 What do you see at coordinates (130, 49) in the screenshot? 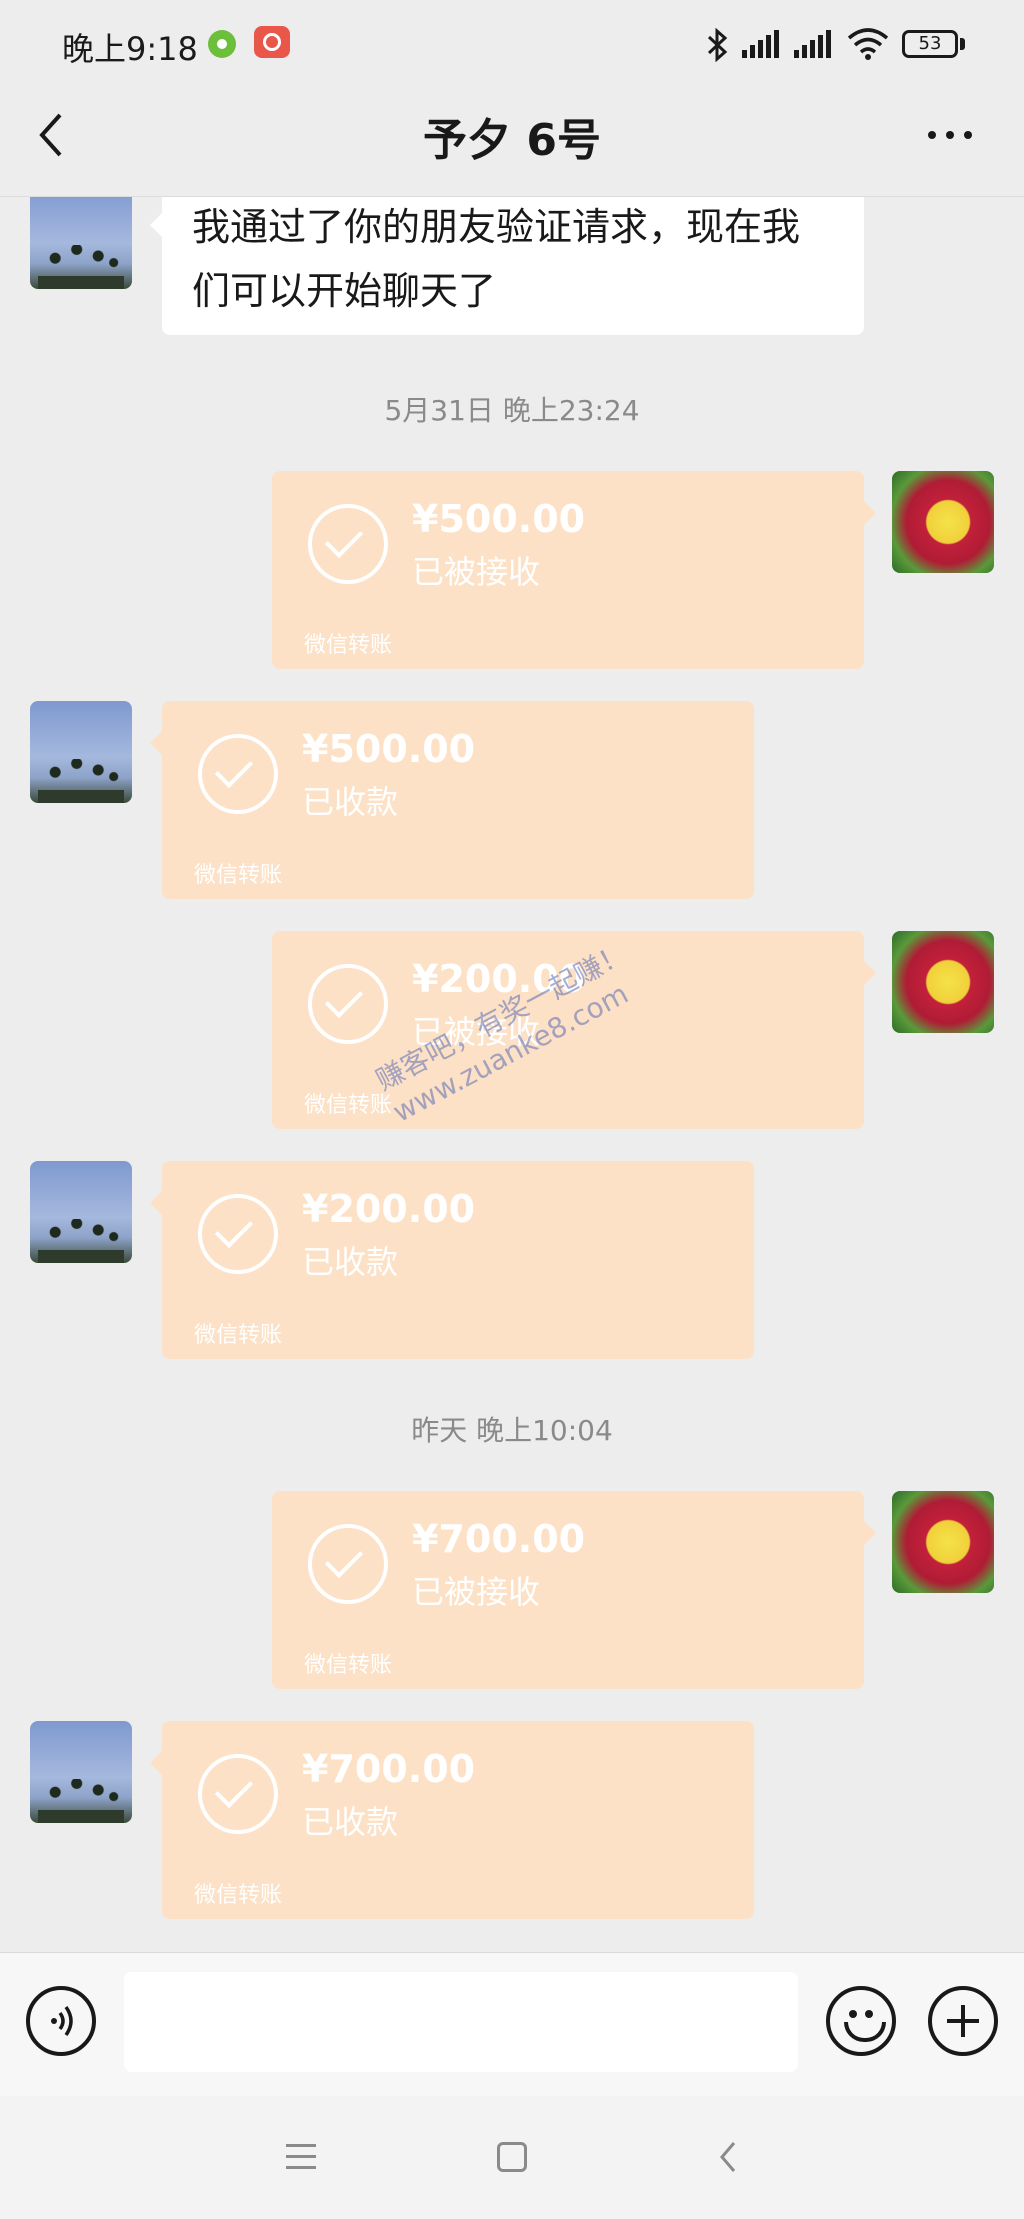
I see `status-time: 晚上9:18` at bounding box center [130, 49].